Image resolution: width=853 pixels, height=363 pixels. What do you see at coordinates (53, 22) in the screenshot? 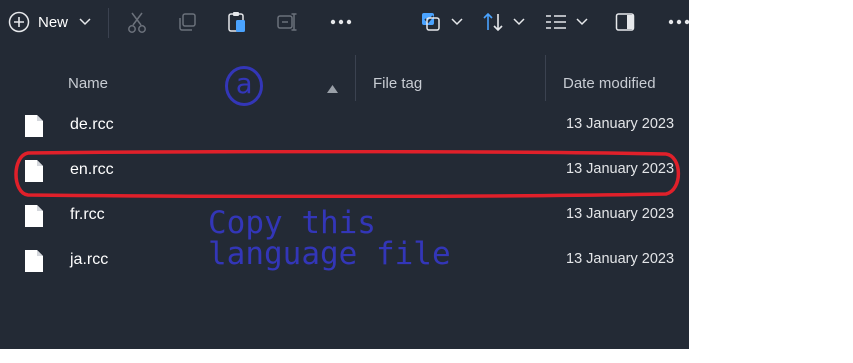
I see `new-label: New` at bounding box center [53, 22].